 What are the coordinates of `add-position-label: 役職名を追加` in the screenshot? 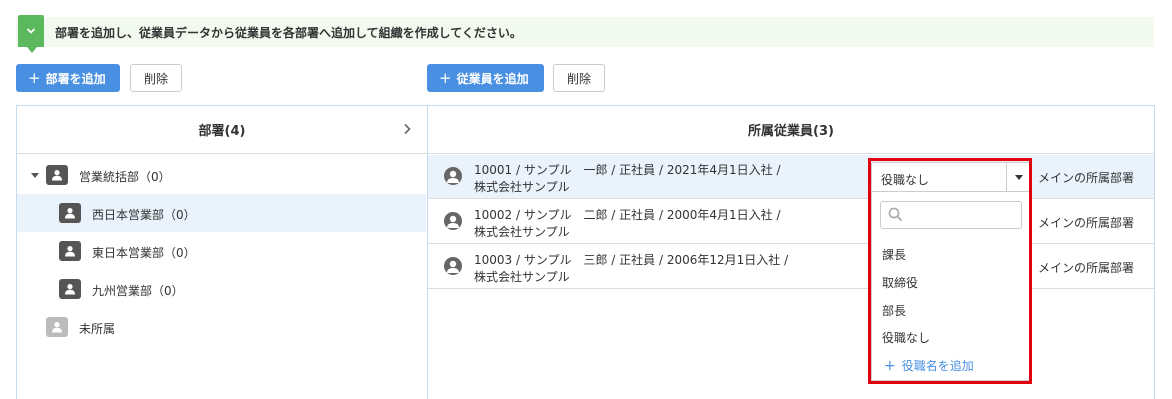 It's located at (937, 366).